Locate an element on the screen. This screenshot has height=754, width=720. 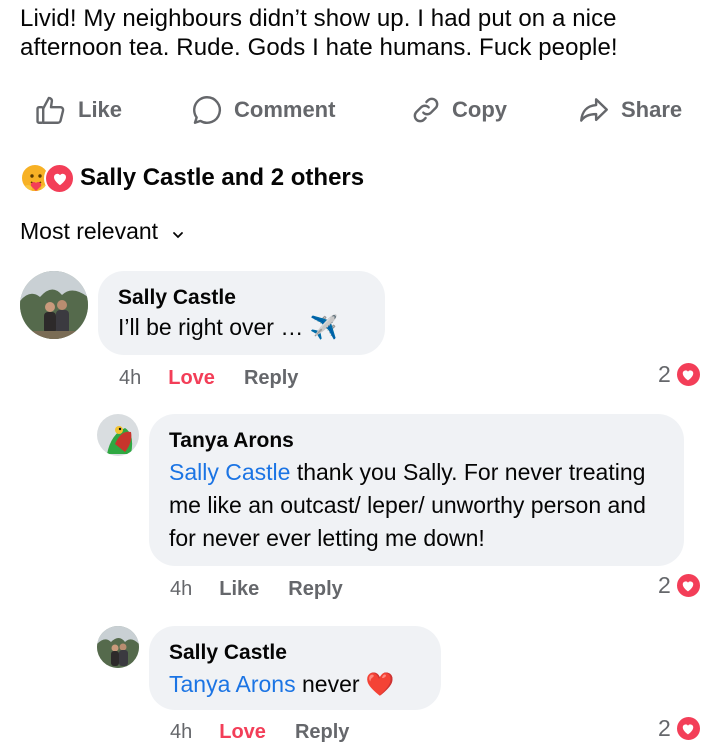
thumbs-up-icon is located at coordinates (51, 110).